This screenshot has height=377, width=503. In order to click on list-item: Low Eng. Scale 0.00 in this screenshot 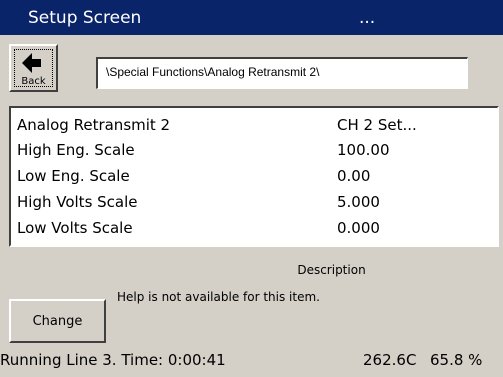, I will do `click(254, 176)`.